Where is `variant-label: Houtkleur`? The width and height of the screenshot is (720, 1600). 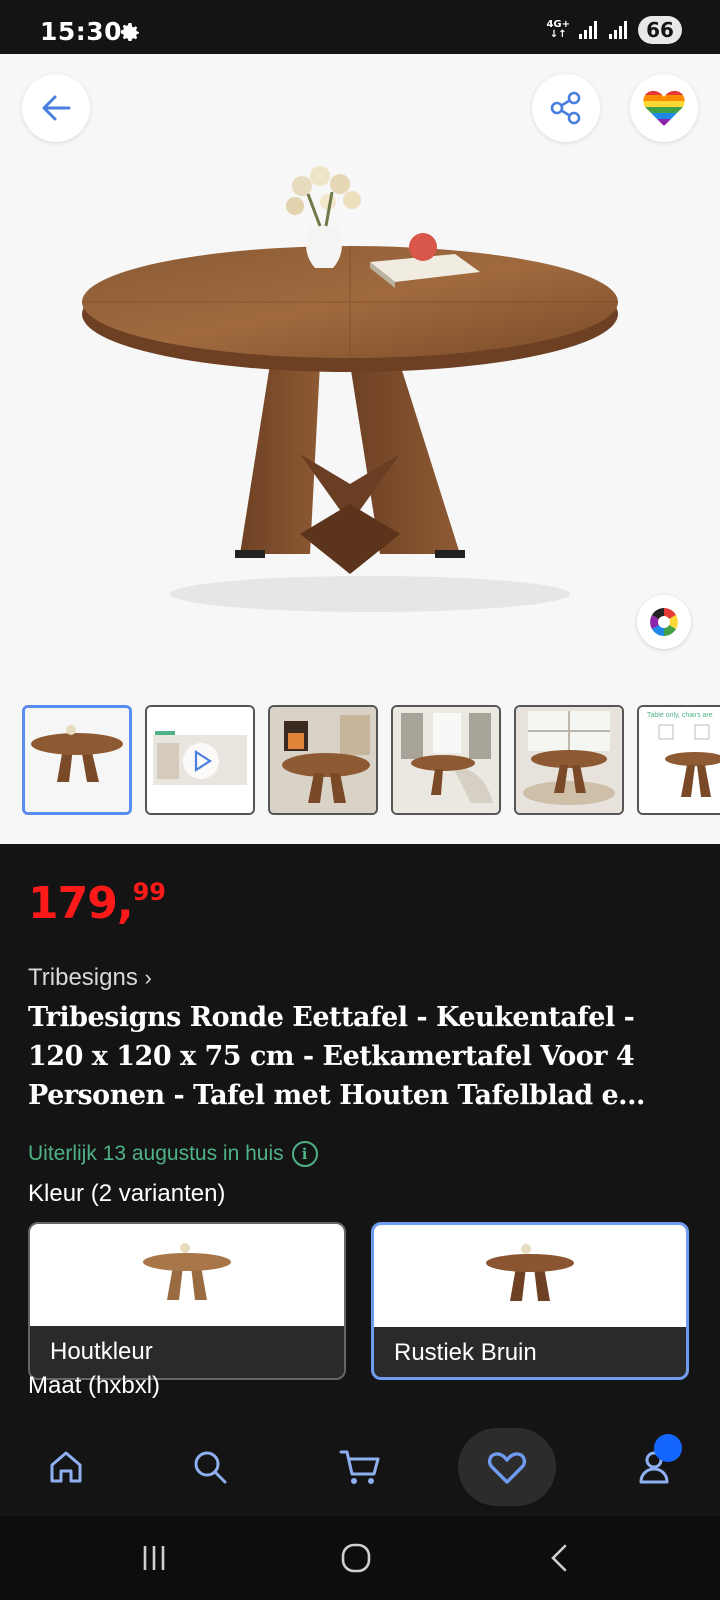
variant-label: Houtkleur is located at coordinates (101, 1351).